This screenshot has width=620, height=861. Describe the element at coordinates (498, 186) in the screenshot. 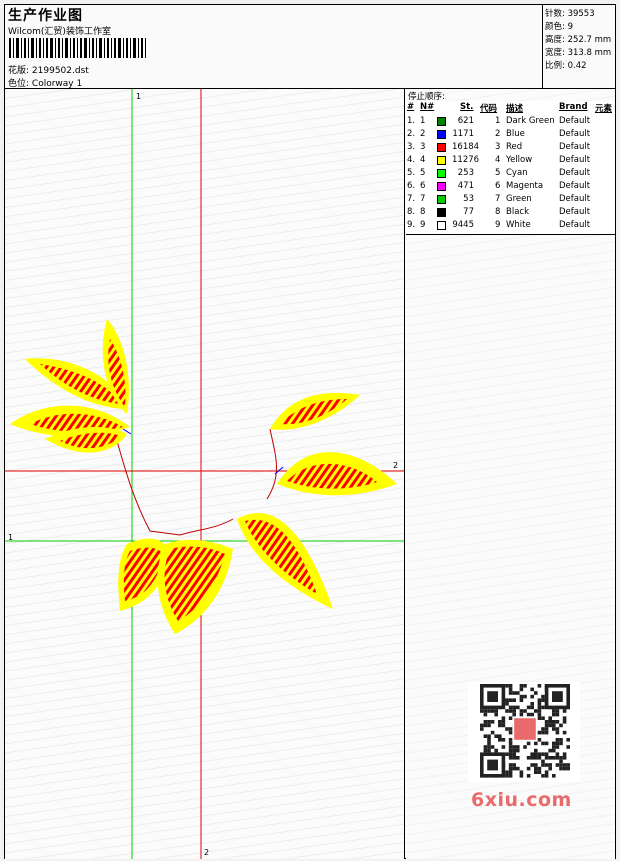

I see `row-code: 6` at that location.